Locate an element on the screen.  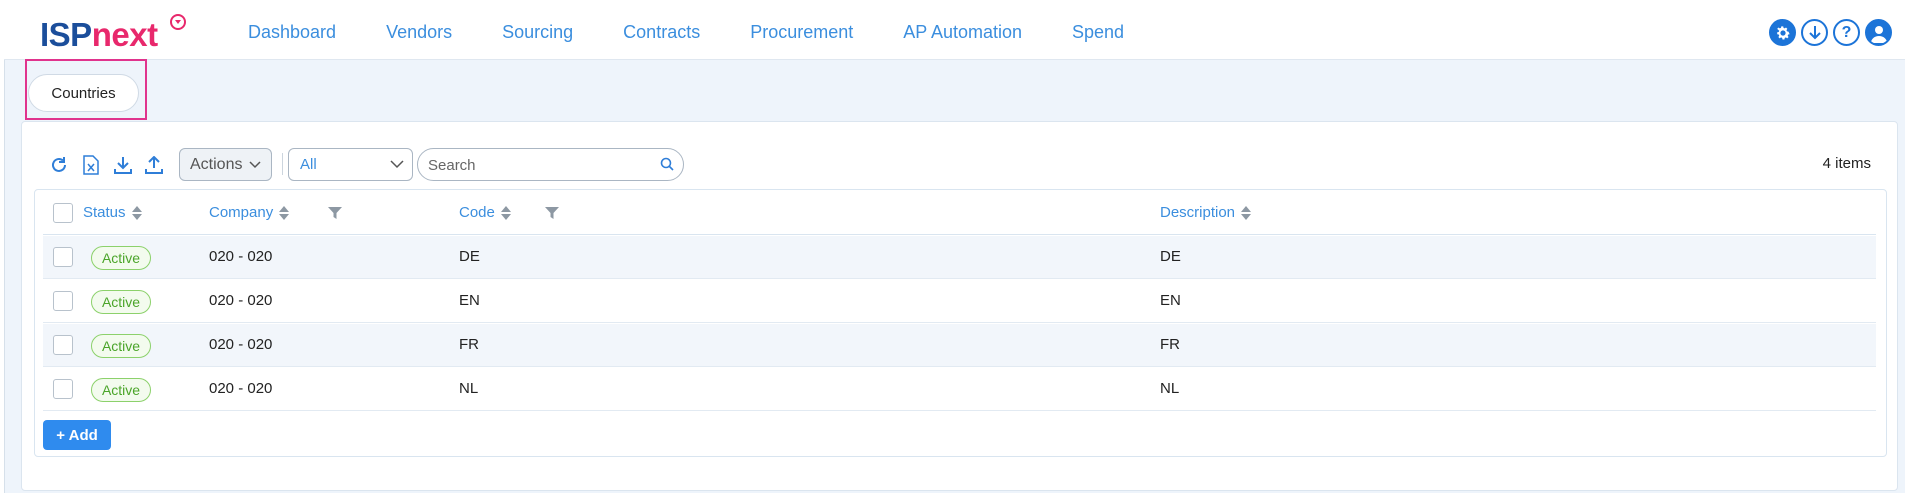
select-all-checkbox is located at coordinates (63, 213).